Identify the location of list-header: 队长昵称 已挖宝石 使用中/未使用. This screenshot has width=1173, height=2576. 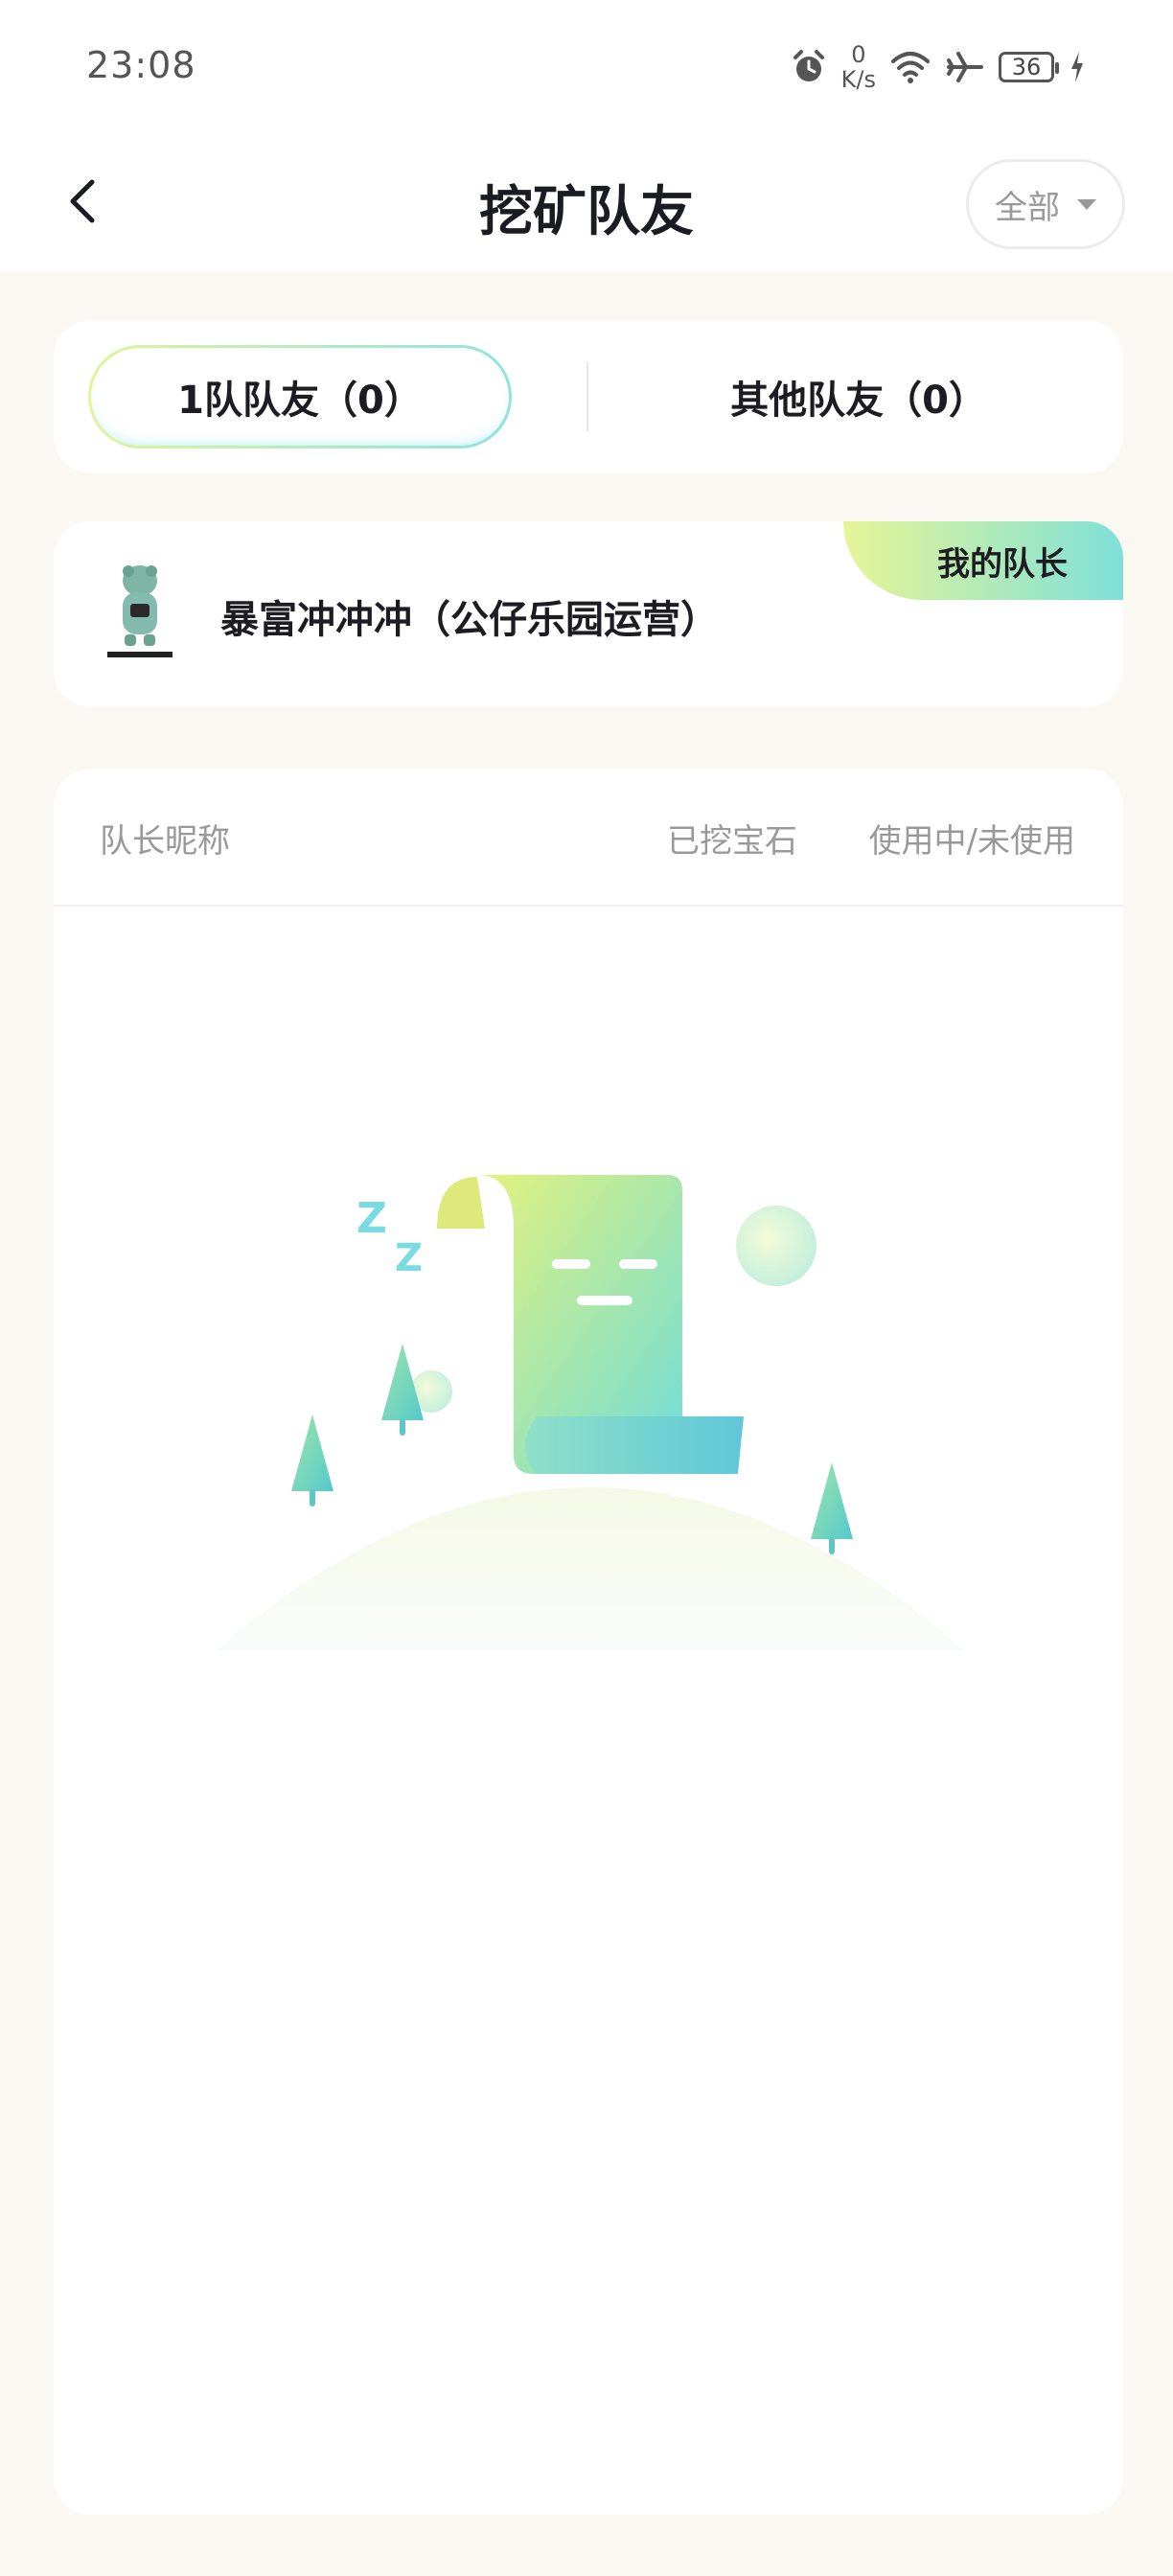
(588, 838).